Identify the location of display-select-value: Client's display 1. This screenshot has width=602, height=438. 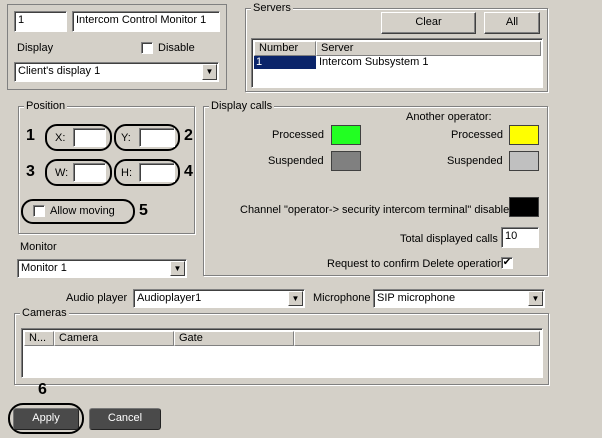
(59, 71).